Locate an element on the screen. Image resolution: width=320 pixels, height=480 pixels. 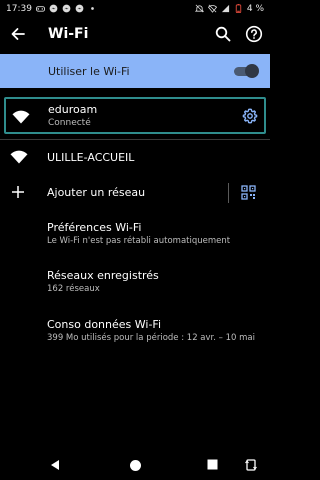
saved-networks-item: Réseaux enregistrés 162 réseaux is located at coordinates (135, 286).